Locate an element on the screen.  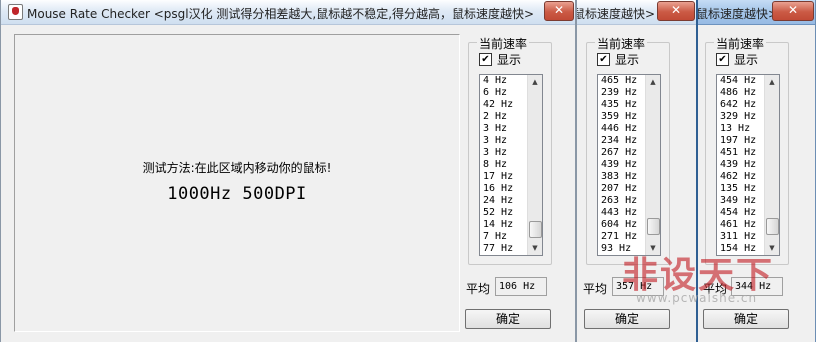
average-value-field: 106 Hz is located at coordinates (521, 286).